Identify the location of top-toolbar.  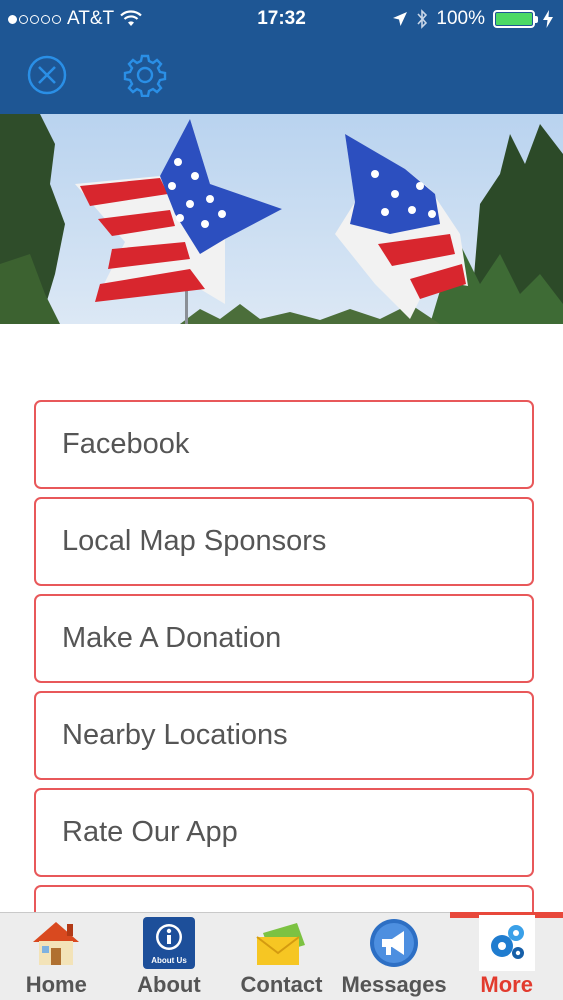
(281, 77).